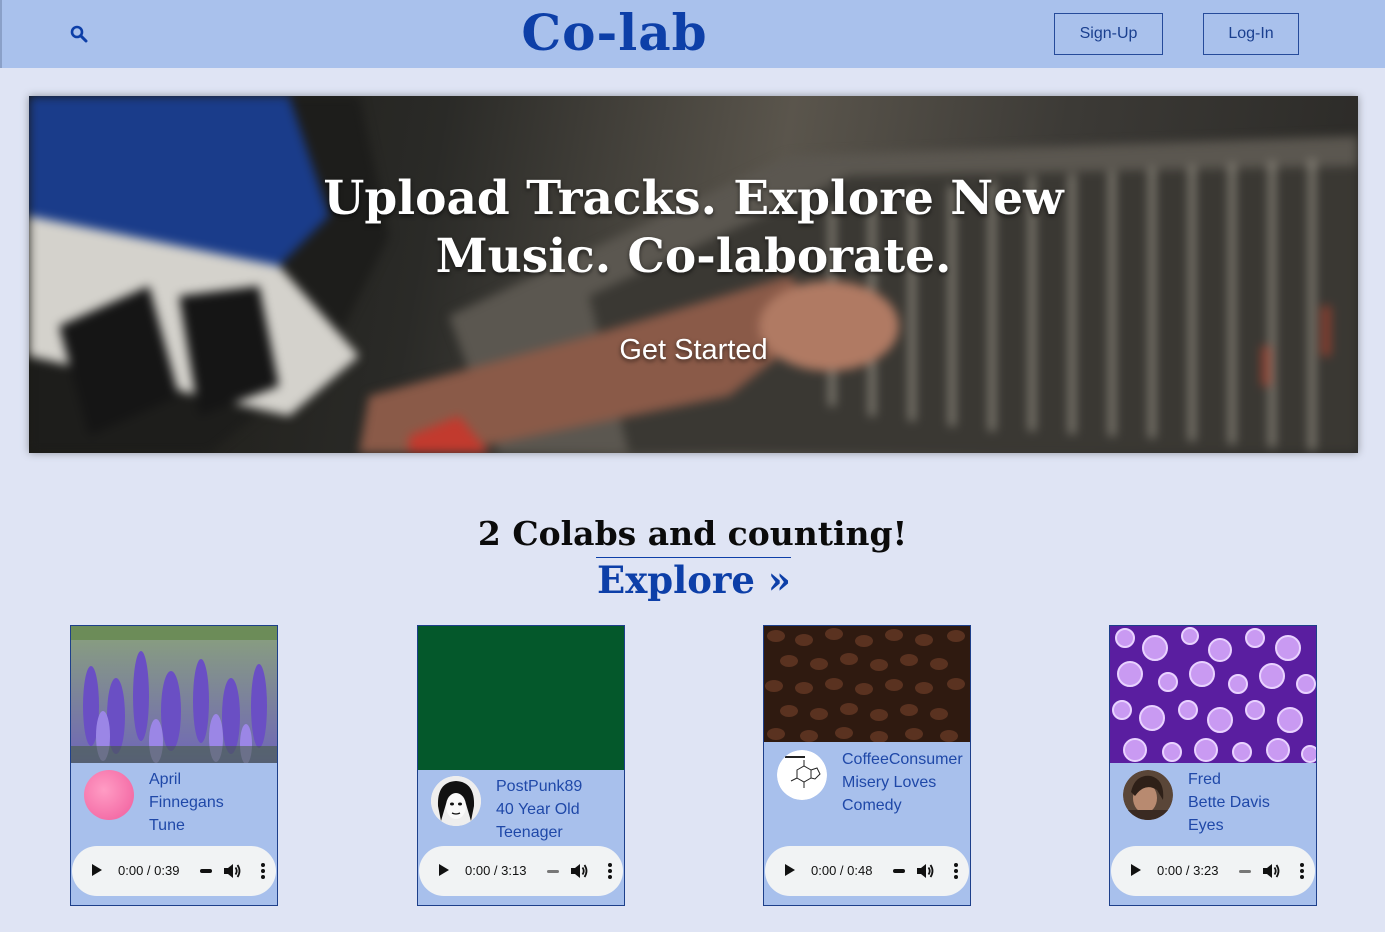  Describe the element at coordinates (1213, 765) in the screenshot. I see `track-card: Fred Bette Davis Eyes 0:00 / 3:23` at that location.